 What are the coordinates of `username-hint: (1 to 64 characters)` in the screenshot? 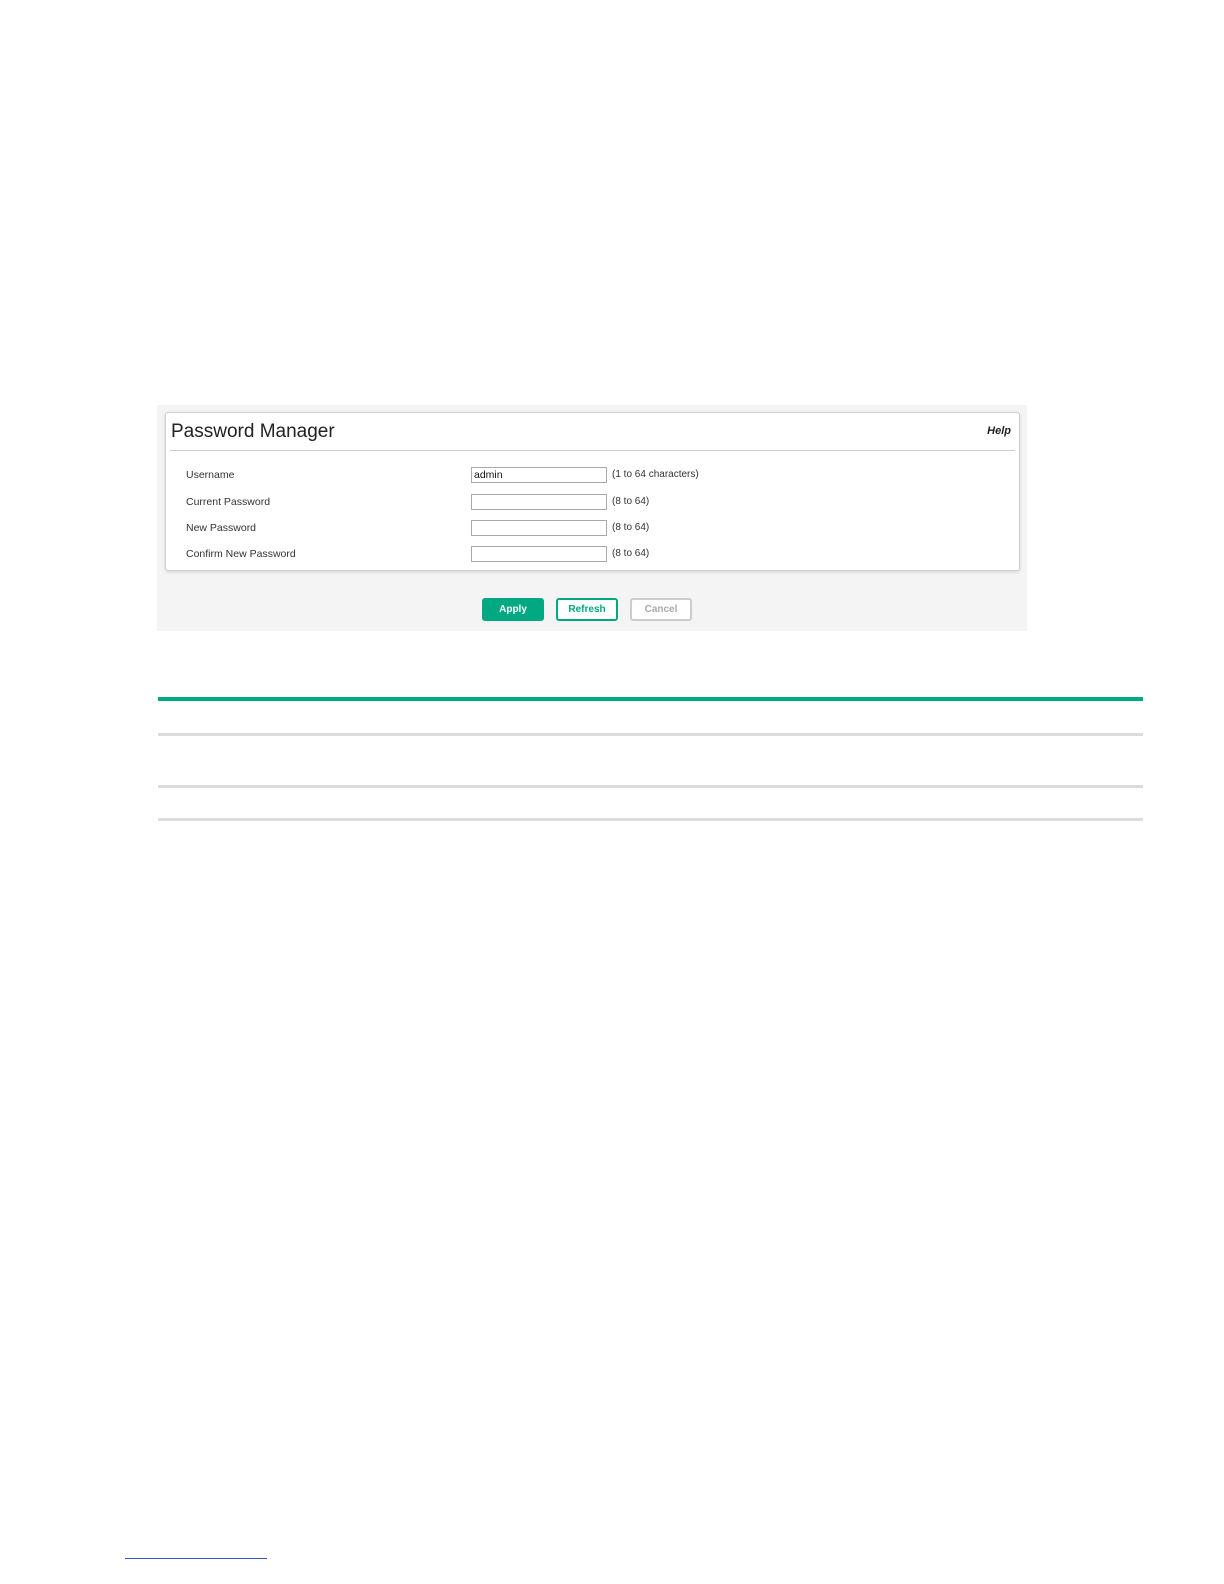 It's located at (655, 474).